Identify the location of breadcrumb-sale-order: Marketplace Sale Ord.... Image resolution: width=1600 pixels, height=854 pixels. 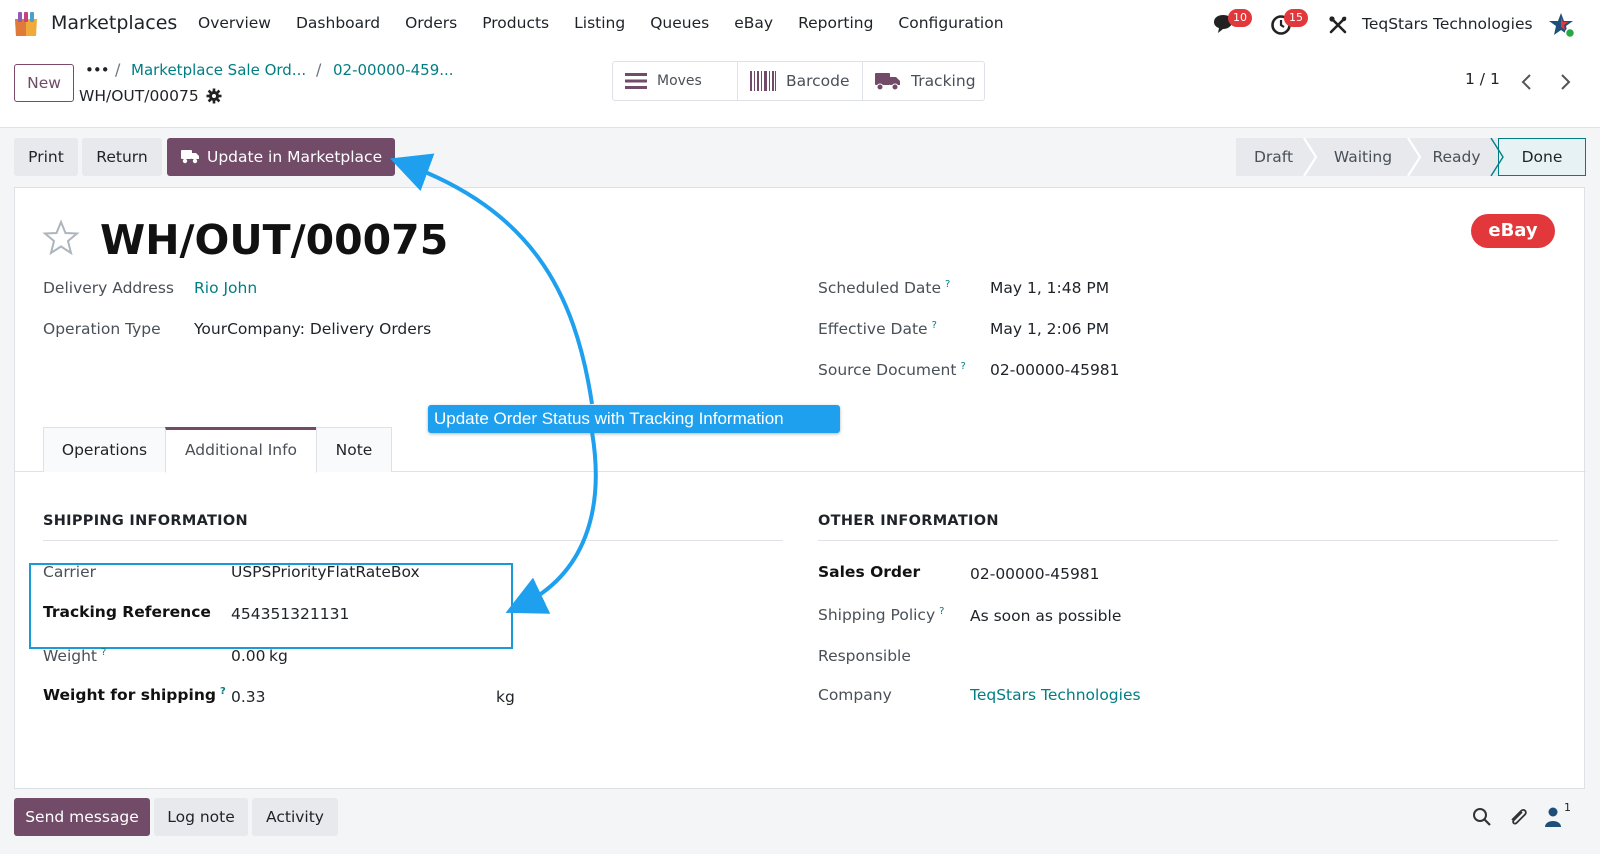
(218, 70).